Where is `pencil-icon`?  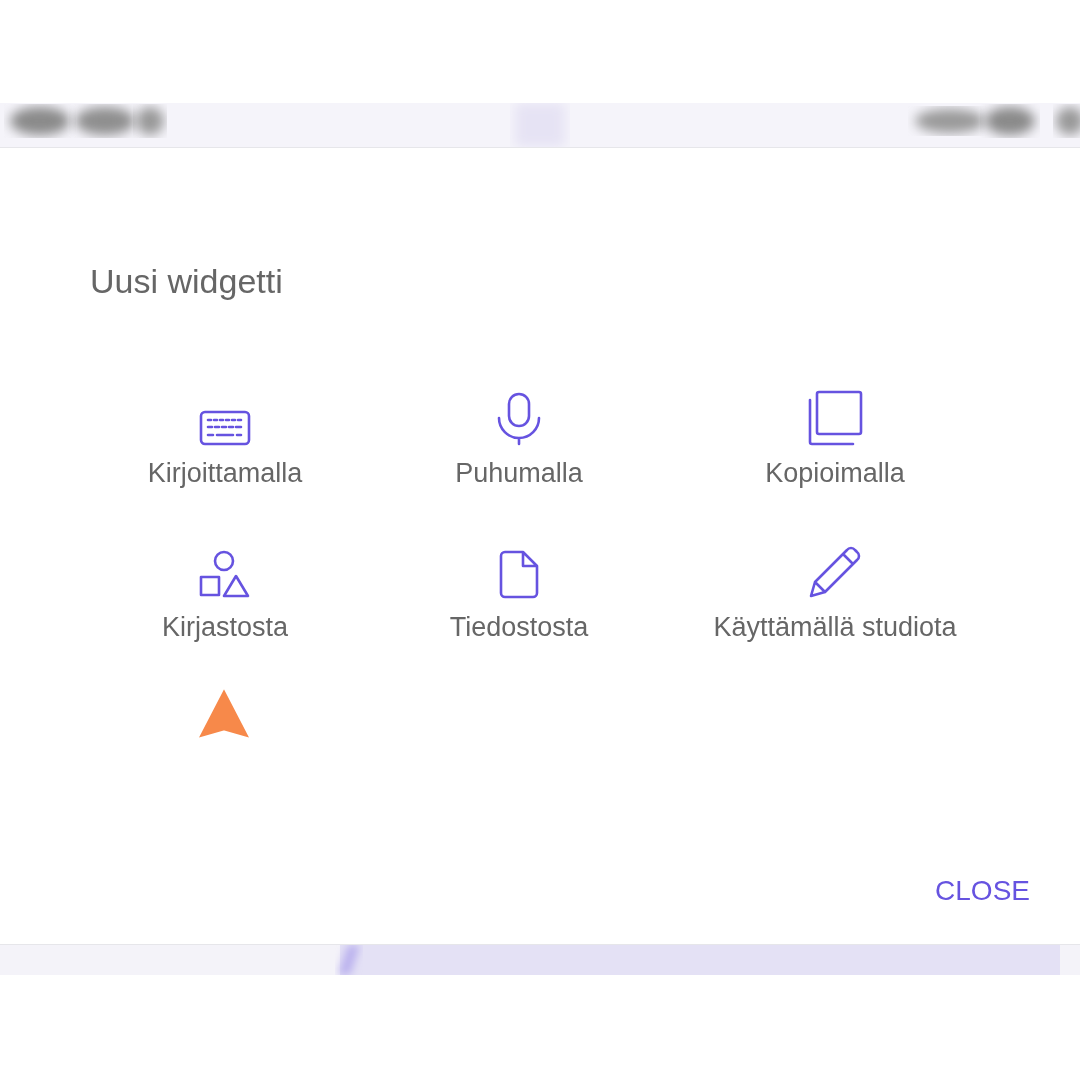 pencil-icon is located at coordinates (835, 572).